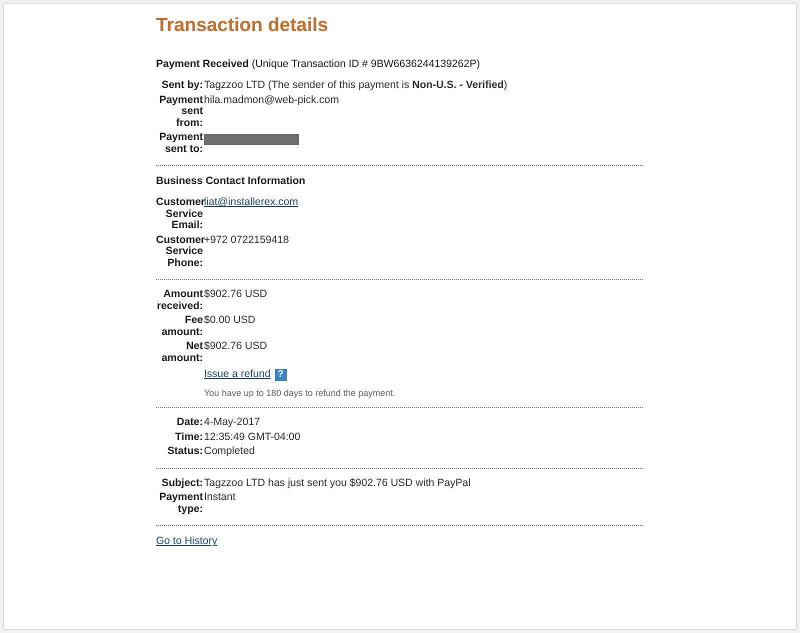 The width and height of the screenshot is (800, 633). Describe the element at coordinates (318, 64) in the screenshot. I see `section-heading: Payment Received (Unique Transaction ID # 9BW6636244139262P)` at that location.